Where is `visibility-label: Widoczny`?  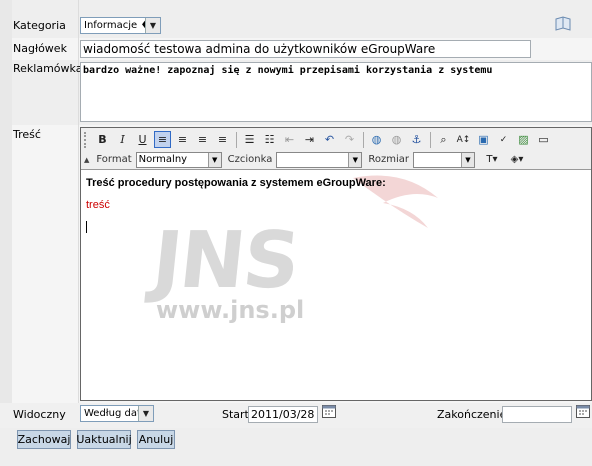 visibility-label: Widoczny is located at coordinates (39, 414).